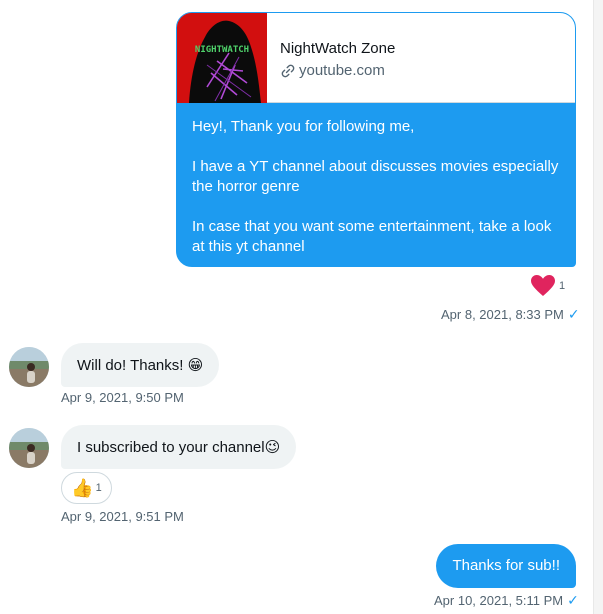 This screenshot has height=614, width=603. I want to click on link-preview: NIGHTWATCH NightWatch Zone youtube.com, so click(376, 58).